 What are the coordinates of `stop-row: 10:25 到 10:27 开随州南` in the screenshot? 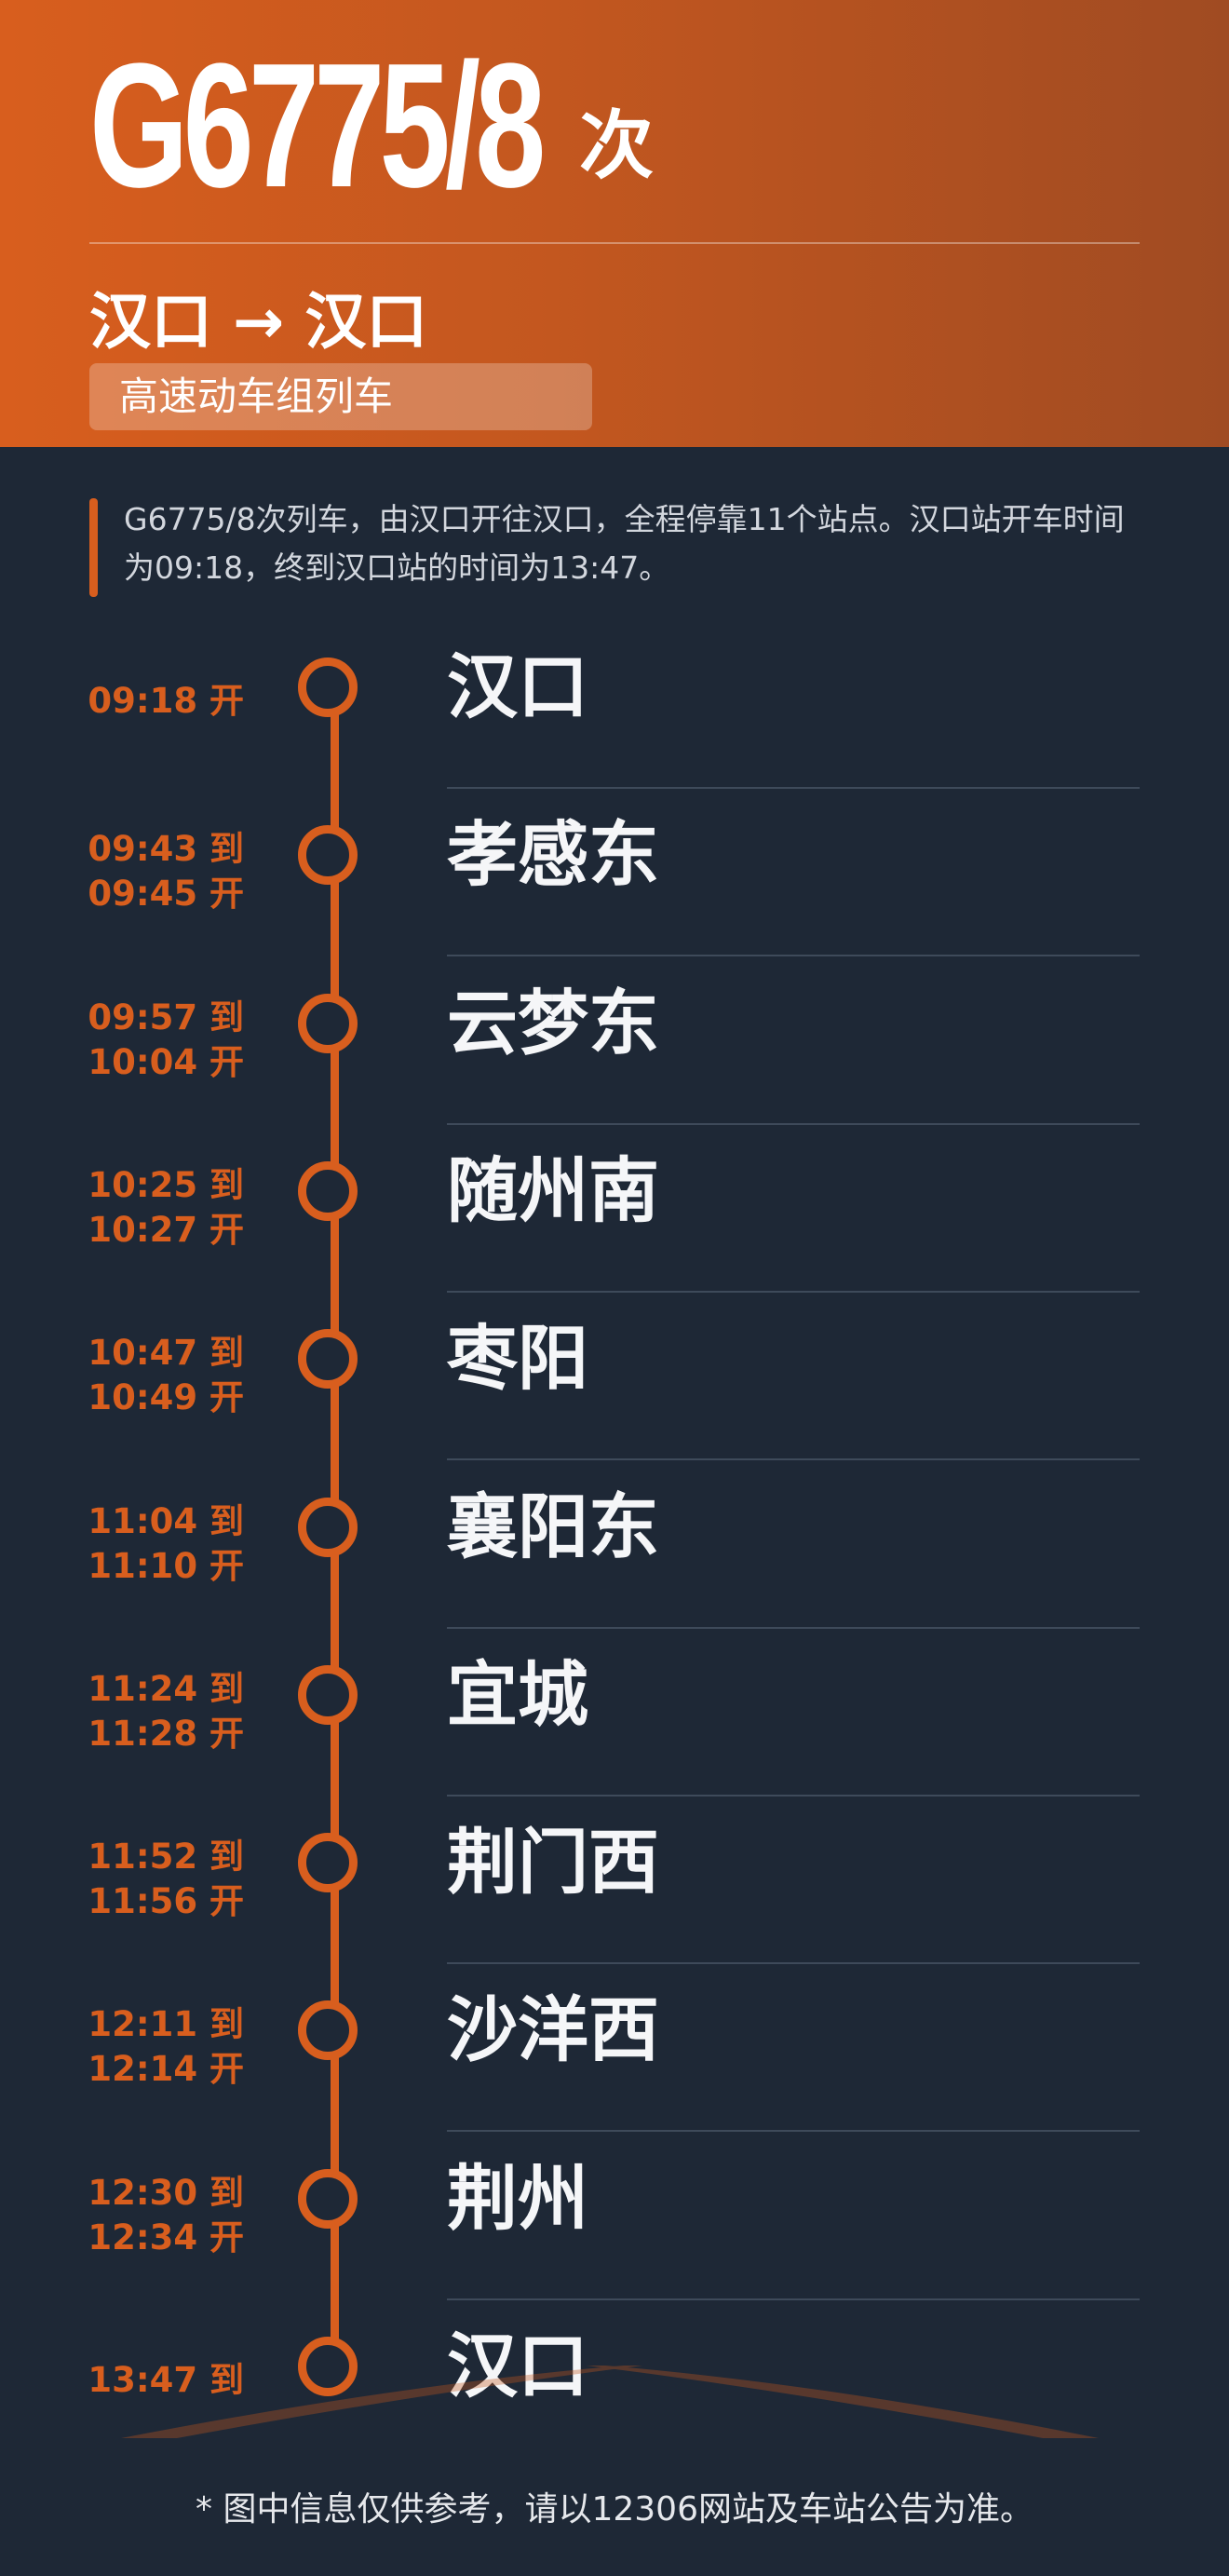 It's located at (614, 1250).